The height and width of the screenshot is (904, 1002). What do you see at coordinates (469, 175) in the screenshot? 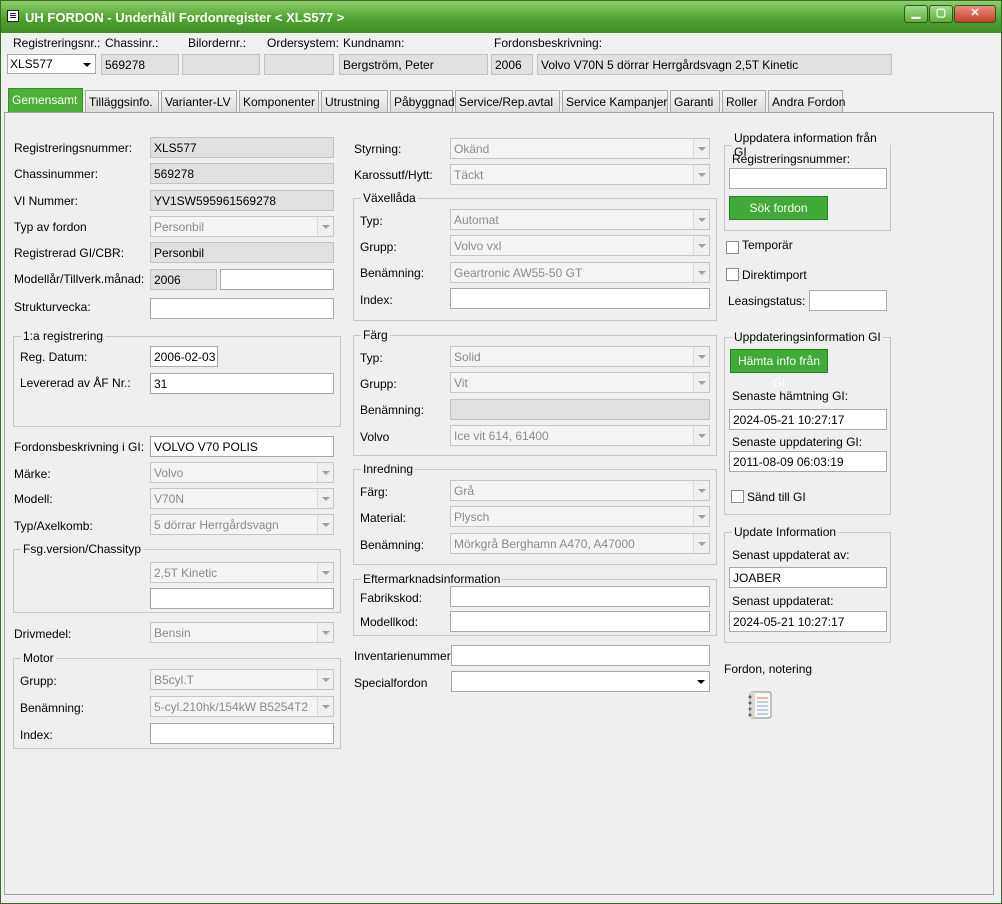
I see `body-value: Täckt` at bounding box center [469, 175].